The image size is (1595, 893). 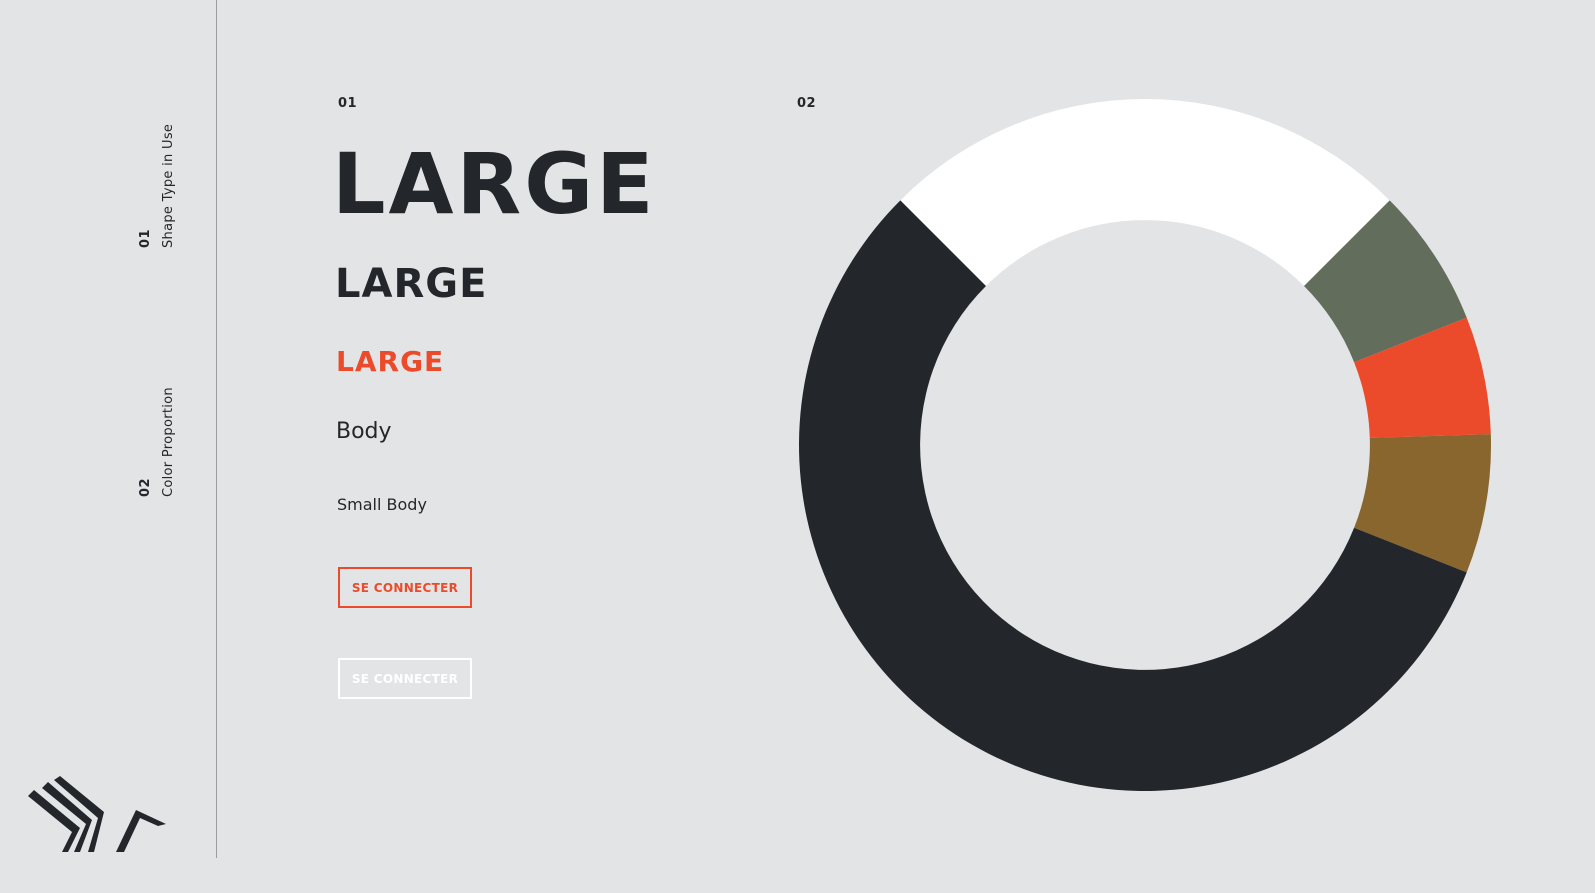 What do you see at coordinates (348, 103) in the screenshot?
I see `section-number: 01` at bounding box center [348, 103].